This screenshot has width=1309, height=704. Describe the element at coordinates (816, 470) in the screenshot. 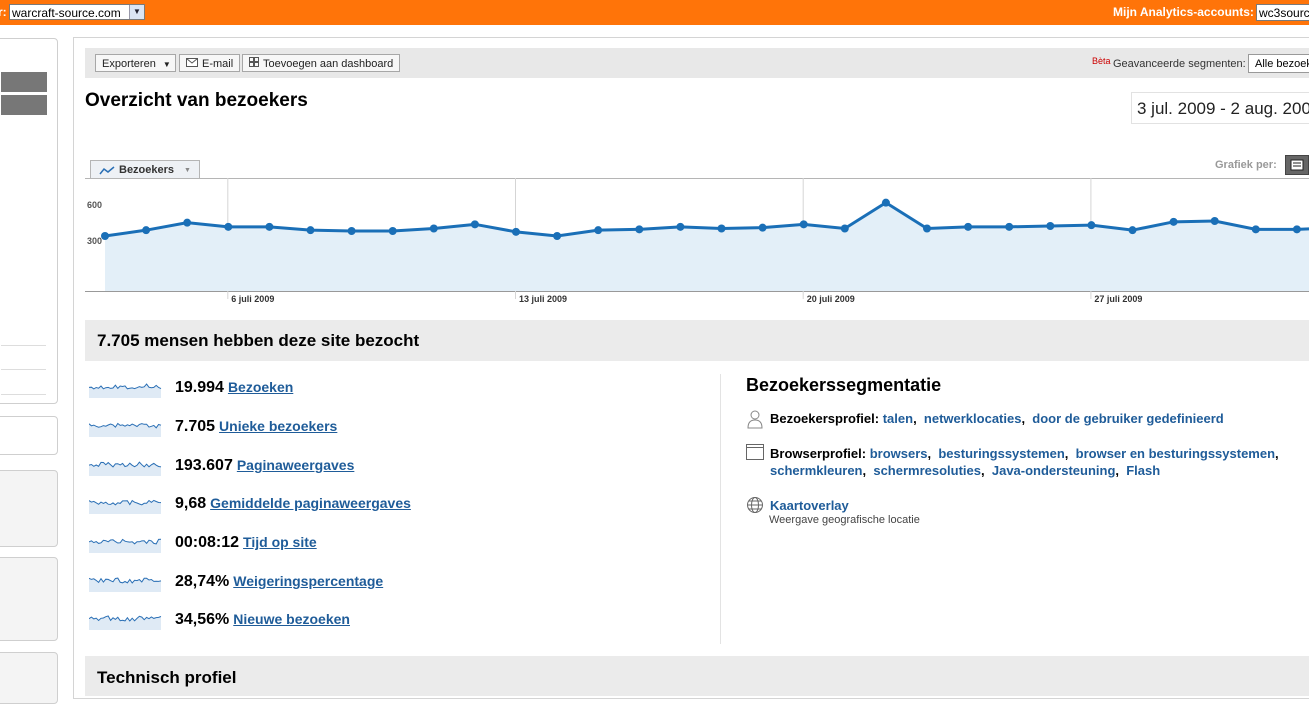

I see `browser-link-screen-colors: schermkleuren` at that location.